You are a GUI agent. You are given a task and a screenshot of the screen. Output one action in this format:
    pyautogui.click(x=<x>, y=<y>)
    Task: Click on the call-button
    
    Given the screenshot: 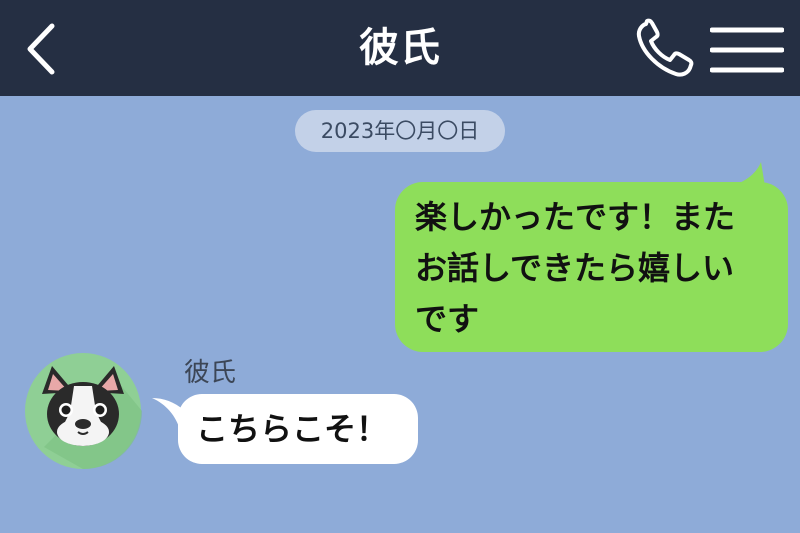 What is the action you would take?
    pyautogui.click(x=665, y=49)
    